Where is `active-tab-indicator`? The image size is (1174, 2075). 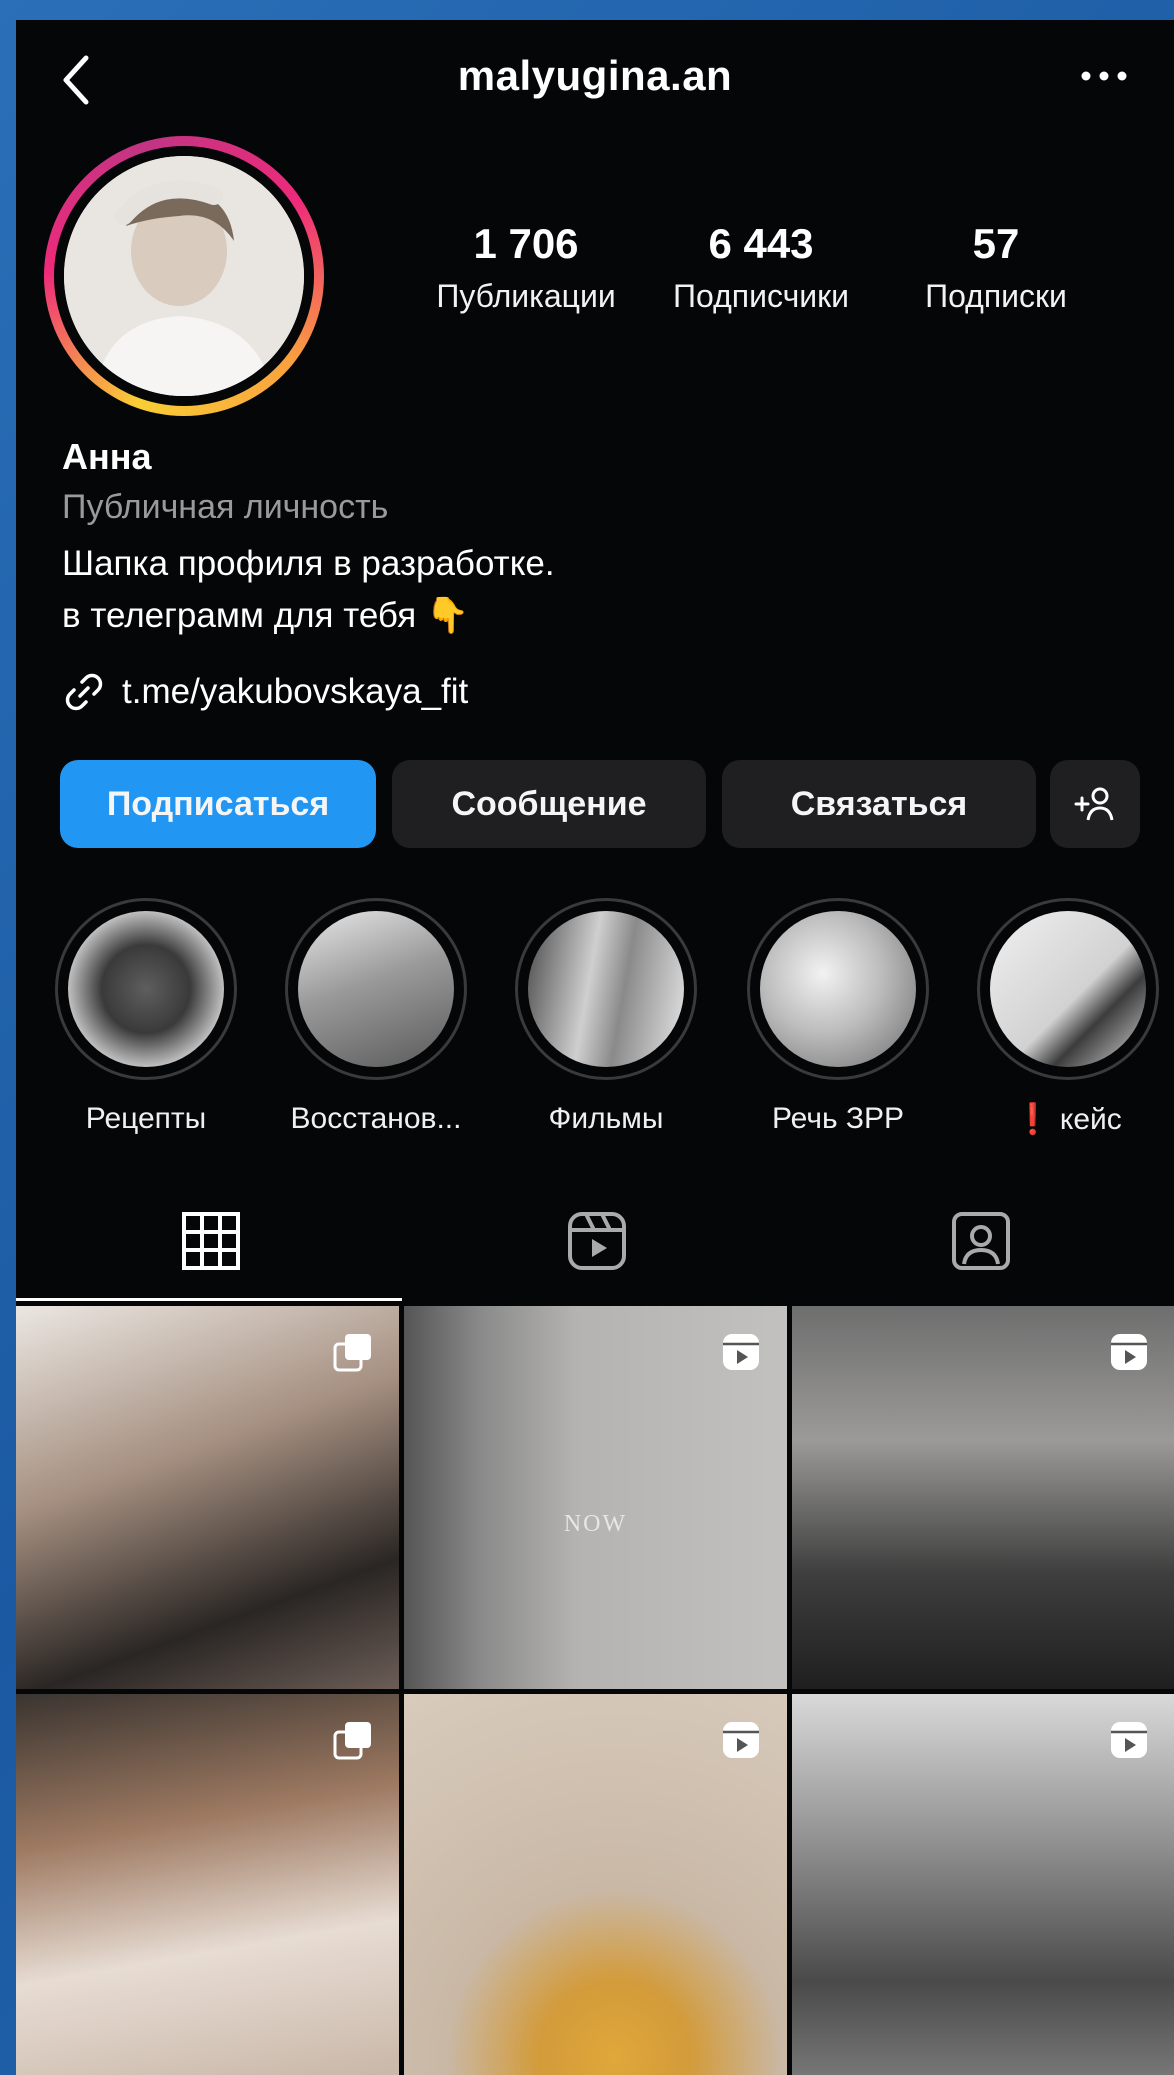 active-tab-indicator is located at coordinates (209, 1299).